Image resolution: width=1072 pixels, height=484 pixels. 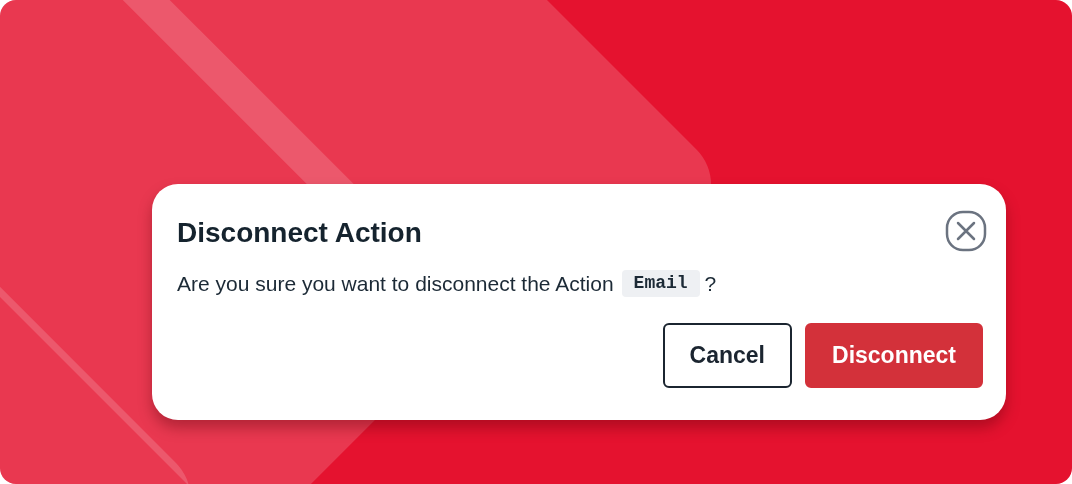 What do you see at coordinates (395, 284) in the screenshot?
I see `dialog-message: Are you sure you want to disconnect the Action` at bounding box center [395, 284].